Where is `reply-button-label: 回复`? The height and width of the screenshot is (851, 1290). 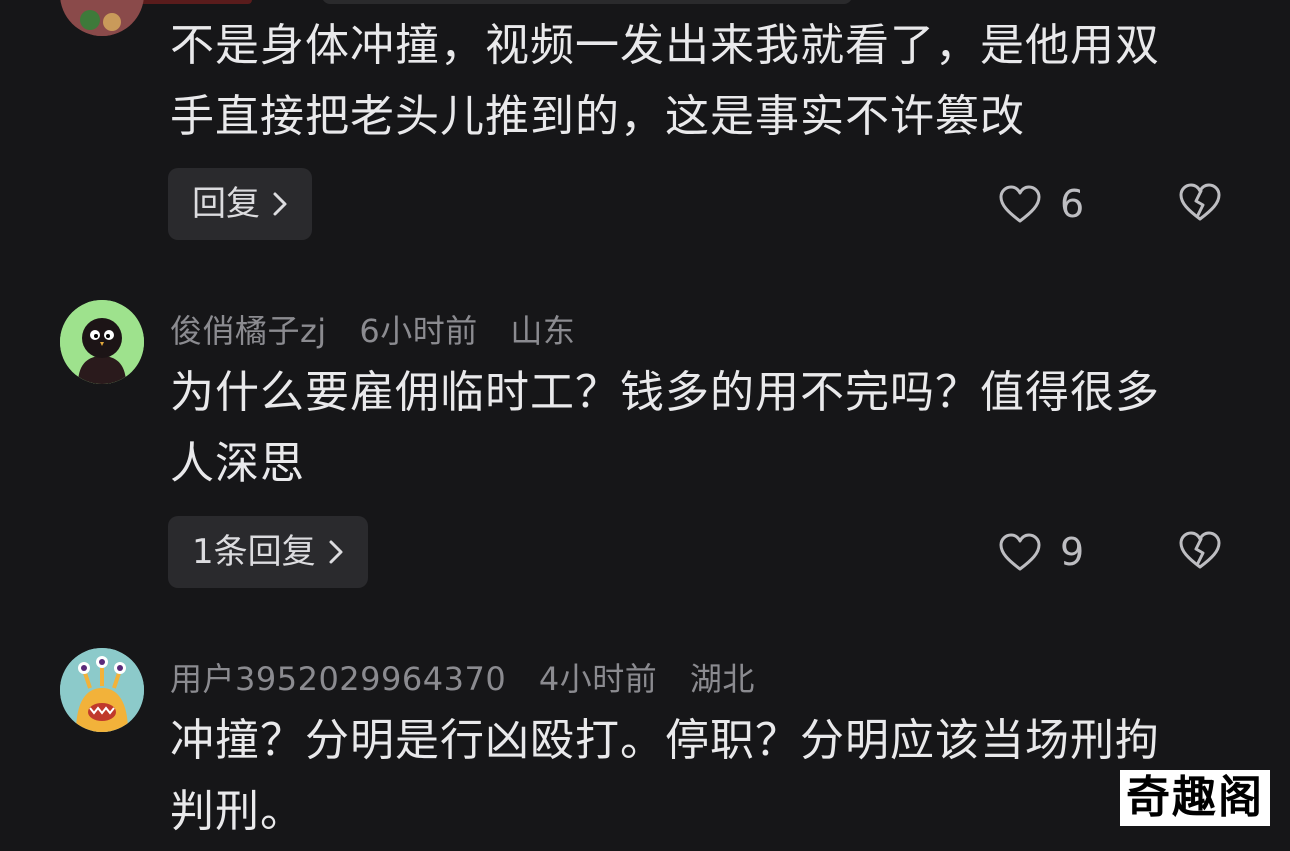 reply-button-label: 回复 is located at coordinates (226, 204).